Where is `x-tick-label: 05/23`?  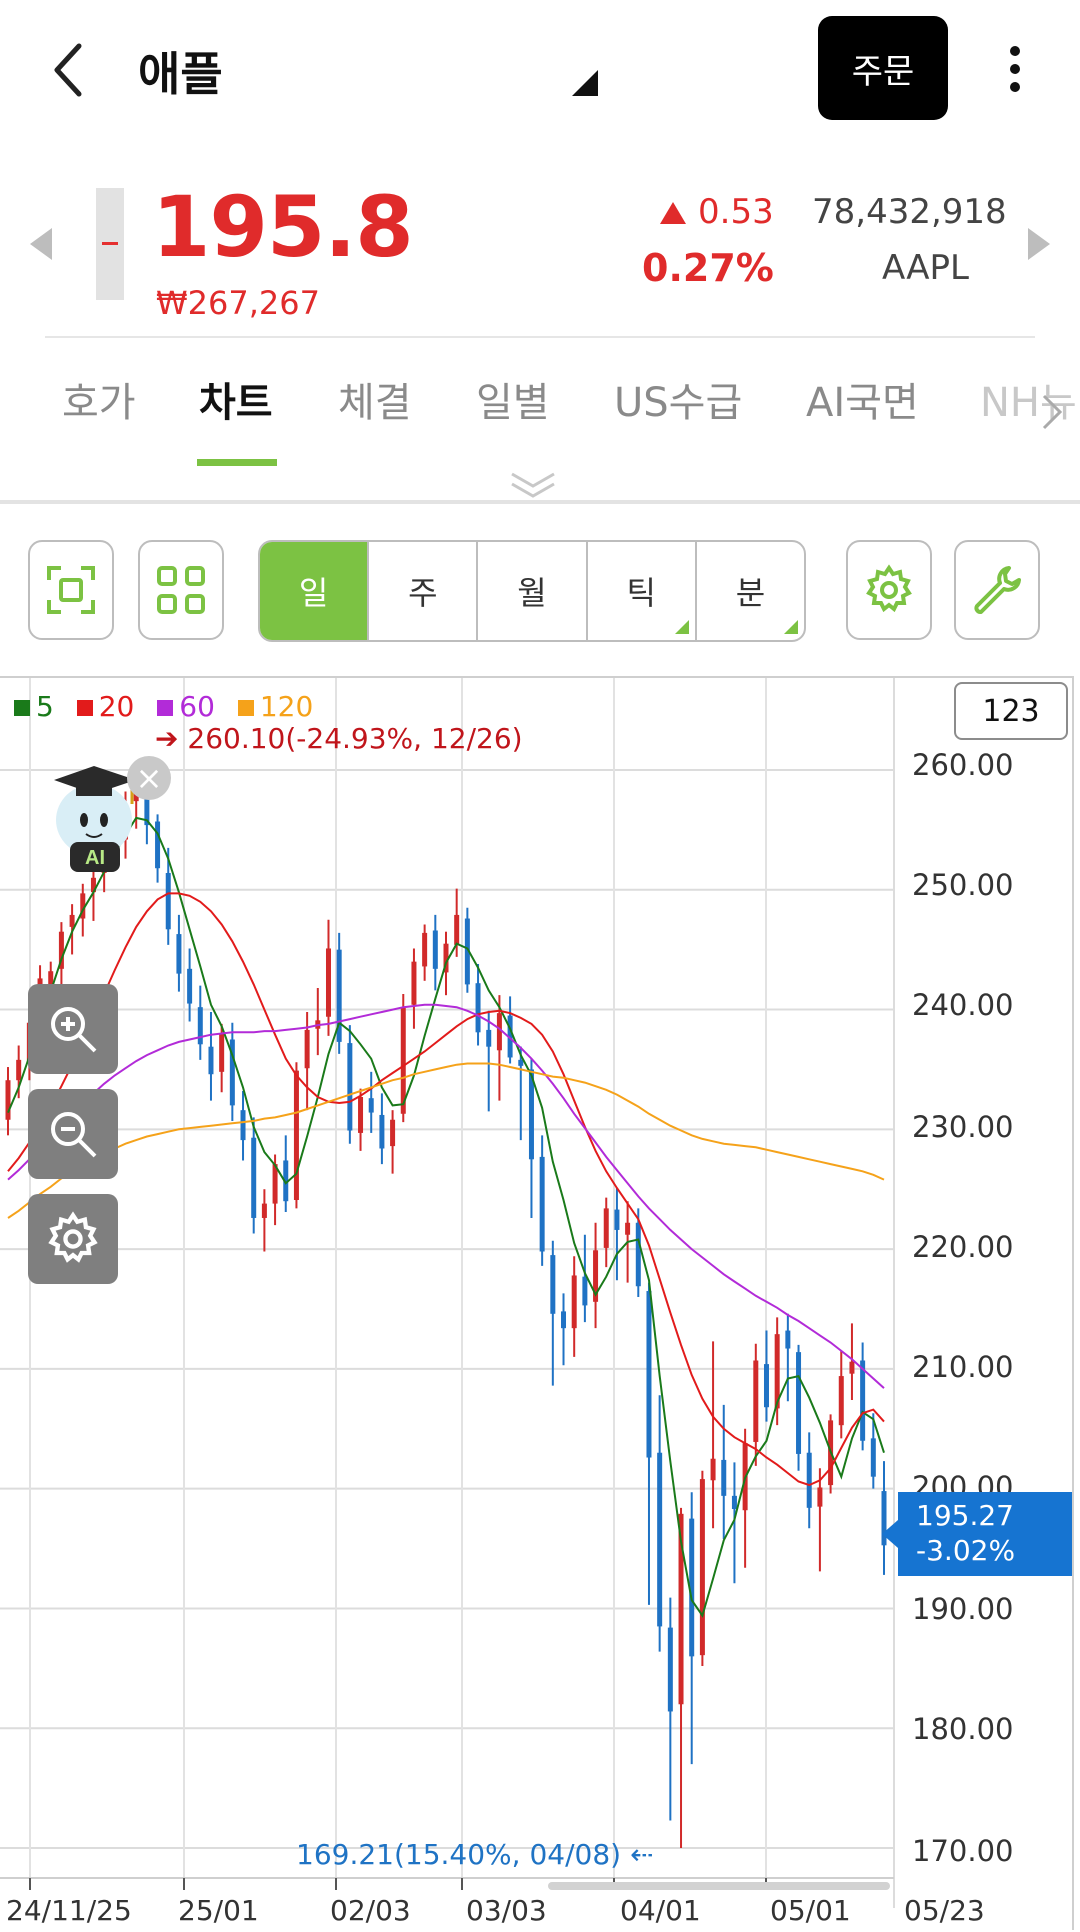 x-tick-label: 05/23 is located at coordinates (944, 1910).